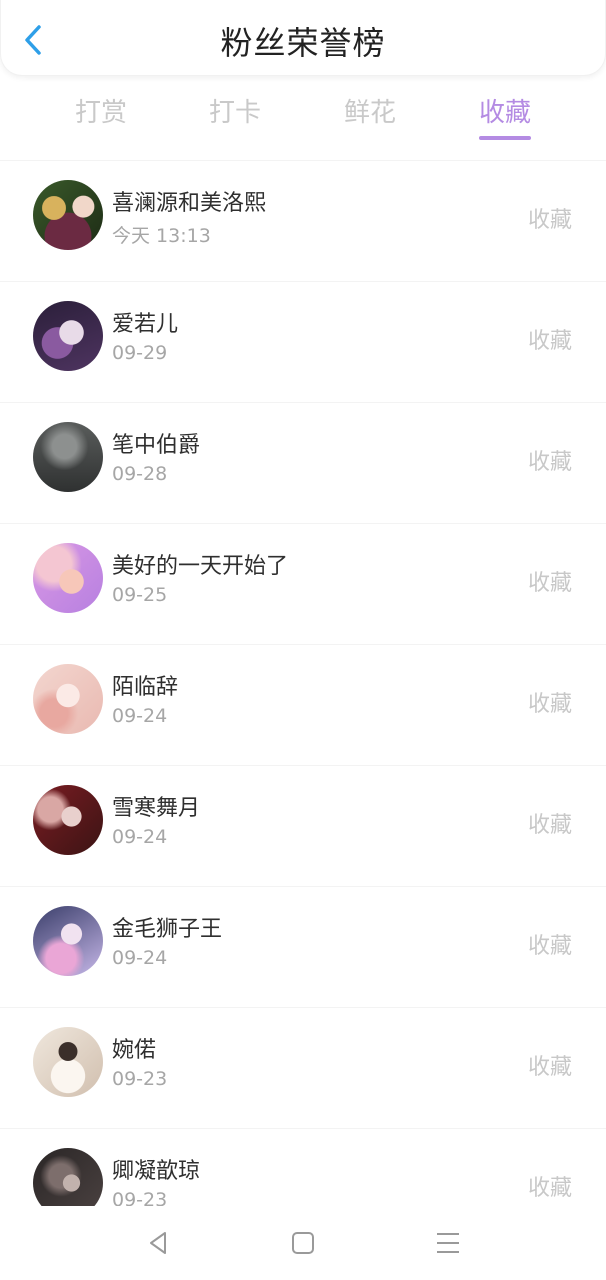 Image resolution: width=606 pixels, height=1280 pixels. I want to click on fan-name: 雪寒舞月, so click(156, 808).